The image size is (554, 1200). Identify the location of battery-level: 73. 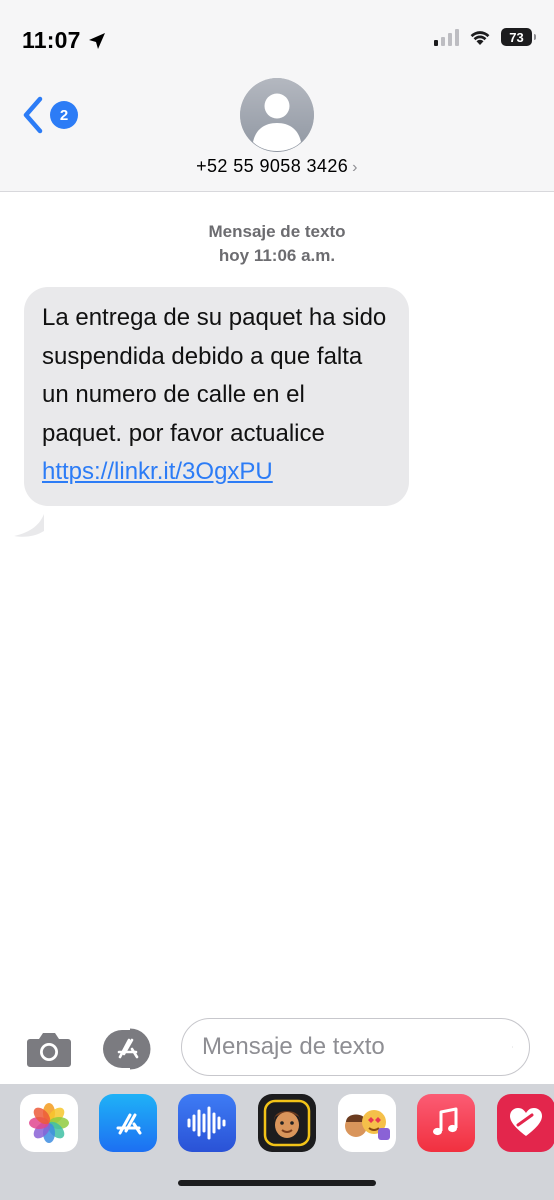
(516, 37).